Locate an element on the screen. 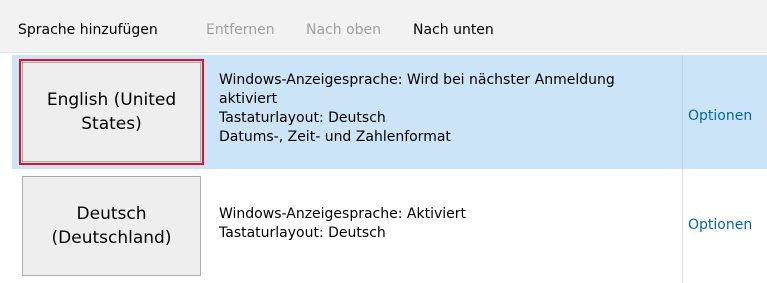 The height and width of the screenshot is (283, 767). language-tile-english: English (United States) is located at coordinates (111, 112).